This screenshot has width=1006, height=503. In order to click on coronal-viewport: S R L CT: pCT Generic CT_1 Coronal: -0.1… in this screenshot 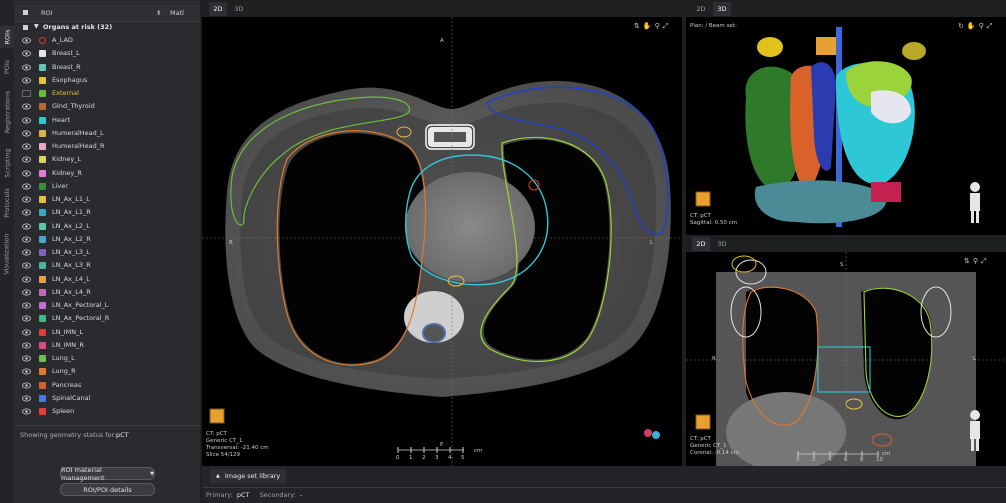, I will do `click(846, 359)`.